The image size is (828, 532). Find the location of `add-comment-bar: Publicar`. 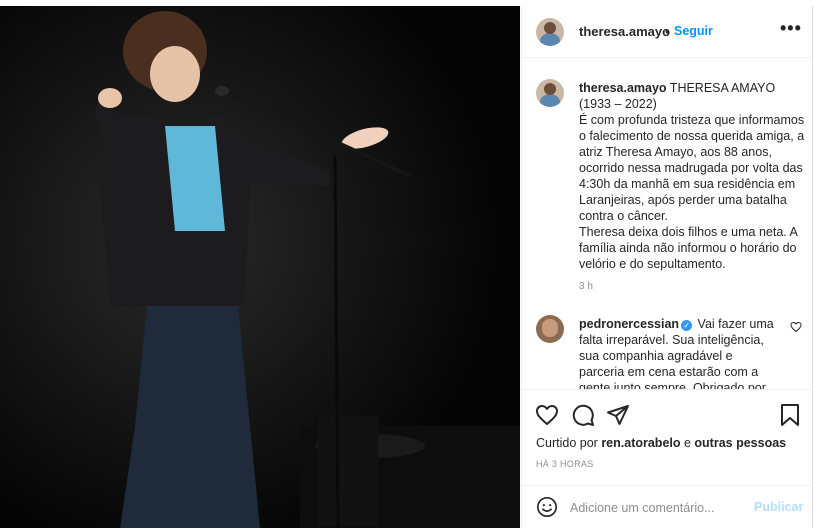

add-comment-bar: Publicar is located at coordinates (668, 506).